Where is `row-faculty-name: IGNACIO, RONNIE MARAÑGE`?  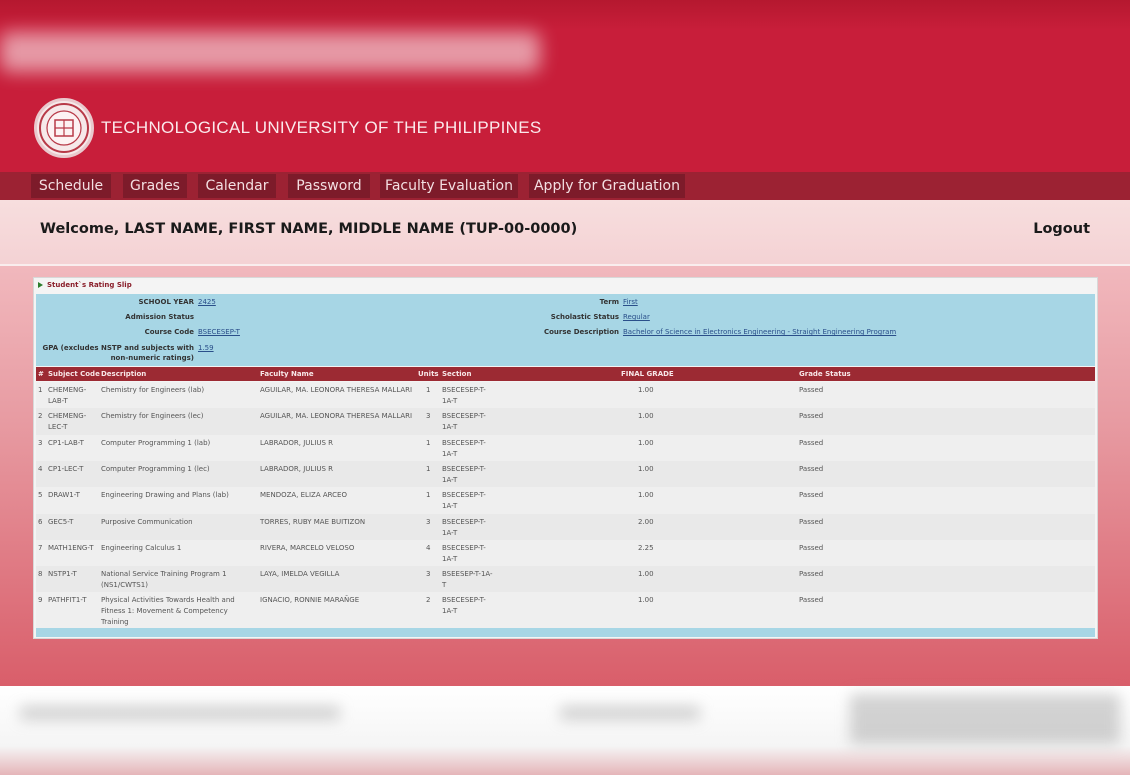 row-faculty-name: IGNACIO, RONNIE MARAÑGE is located at coordinates (310, 600).